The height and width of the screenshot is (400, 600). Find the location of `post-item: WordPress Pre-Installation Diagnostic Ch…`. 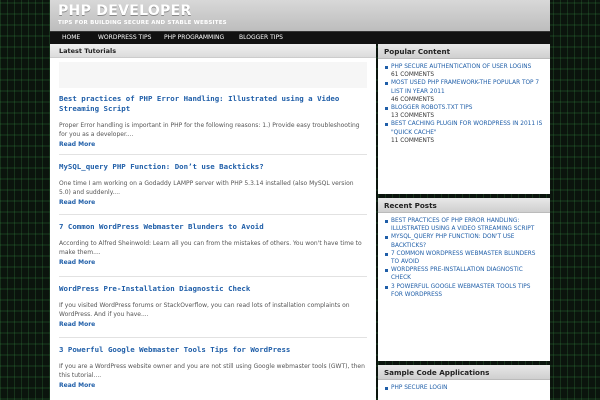

post-item: WordPress Pre-Installation Diagnostic Ch… is located at coordinates (213, 306).